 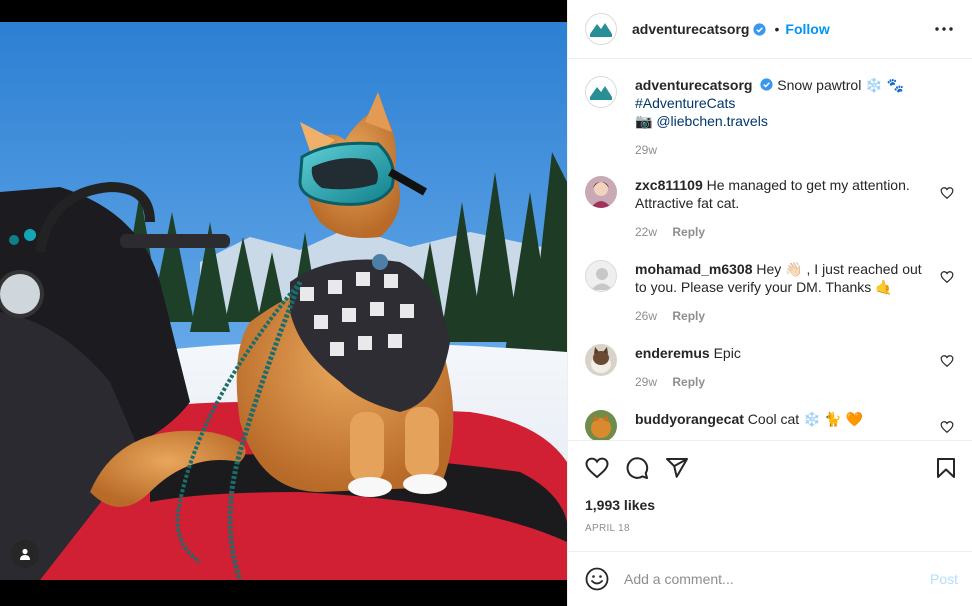 I want to click on comment-username: enderemus, so click(x=672, y=353).